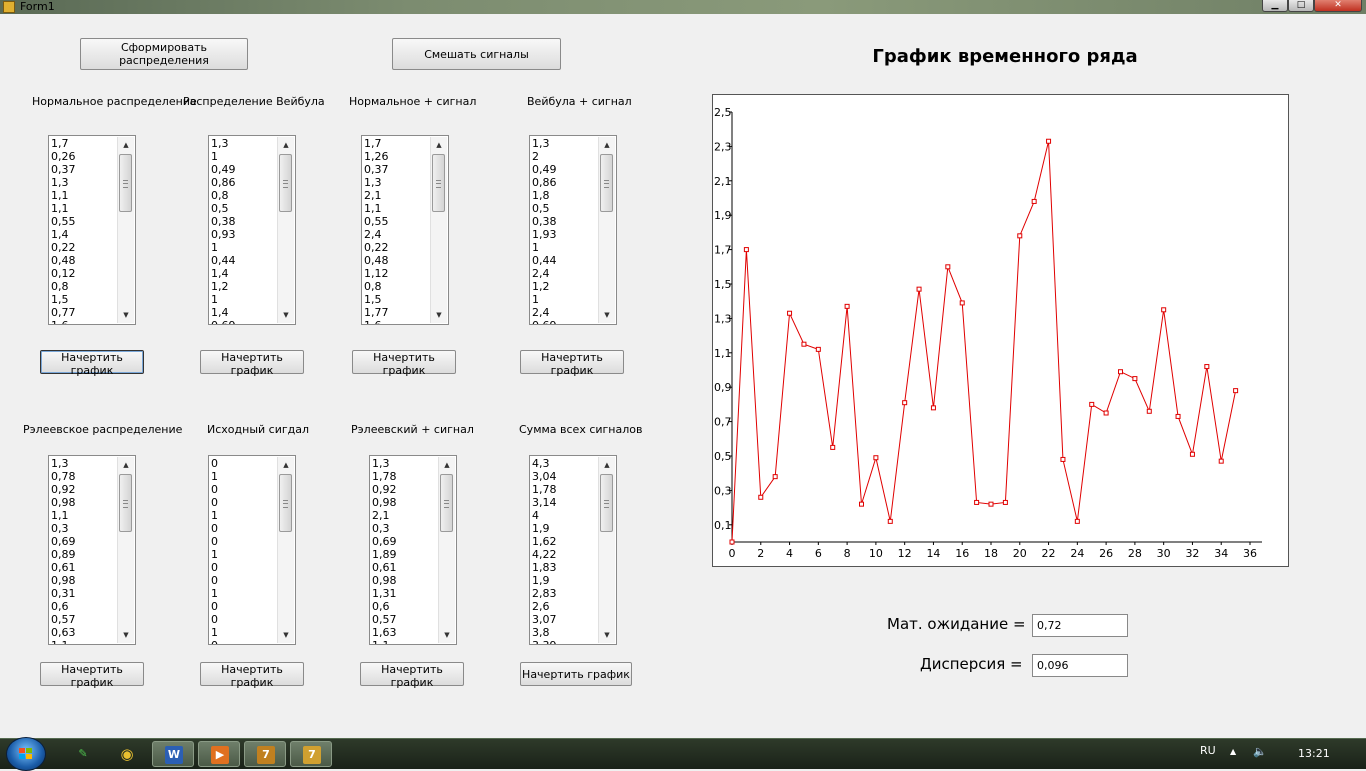 Image resolution: width=1366 pixels, height=771 pixels. Describe the element at coordinates (1301, 6) in the screenshot. I see `maximize-button: □` at that location.